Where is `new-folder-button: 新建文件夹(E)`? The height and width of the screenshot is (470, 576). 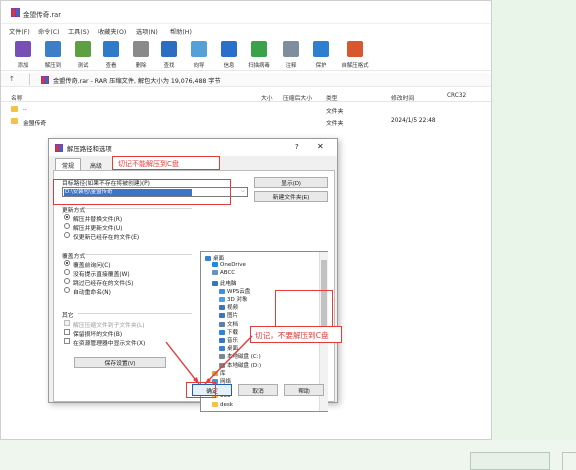 new-folder-button: 新建文件夹(E) is located at coordinates (291, 196).